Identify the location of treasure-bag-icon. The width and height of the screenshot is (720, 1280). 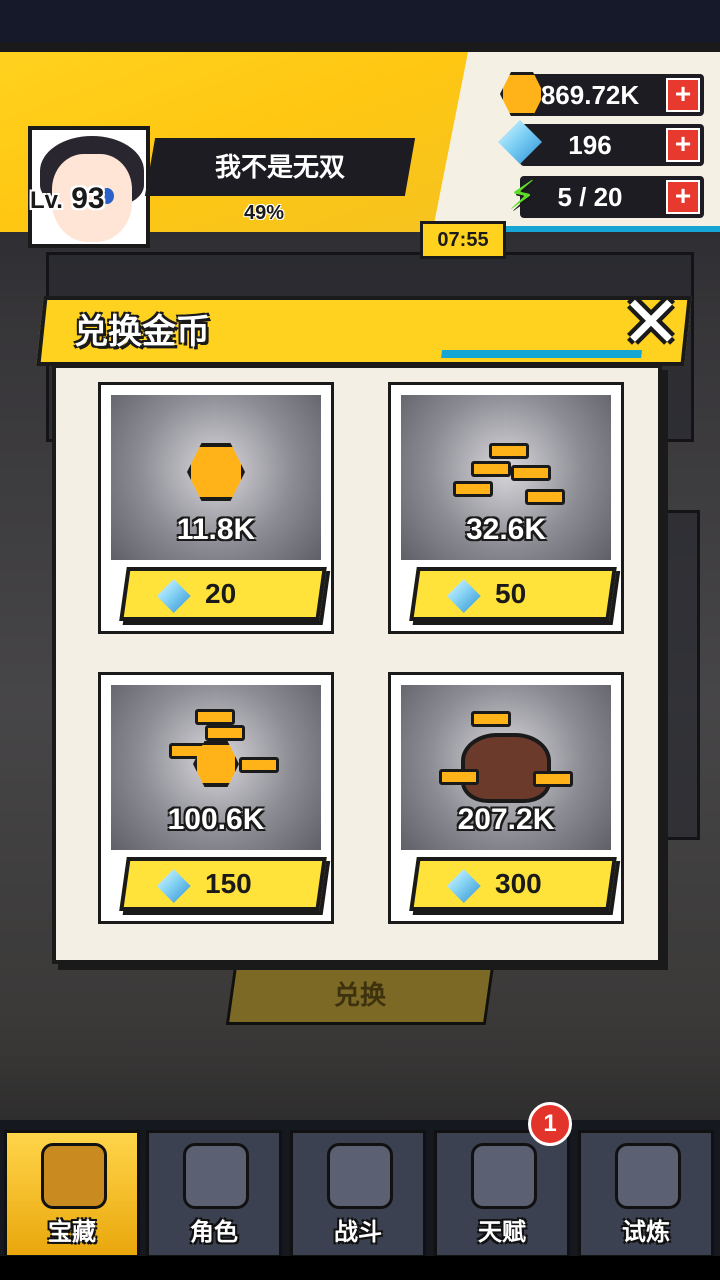
(506, 768).